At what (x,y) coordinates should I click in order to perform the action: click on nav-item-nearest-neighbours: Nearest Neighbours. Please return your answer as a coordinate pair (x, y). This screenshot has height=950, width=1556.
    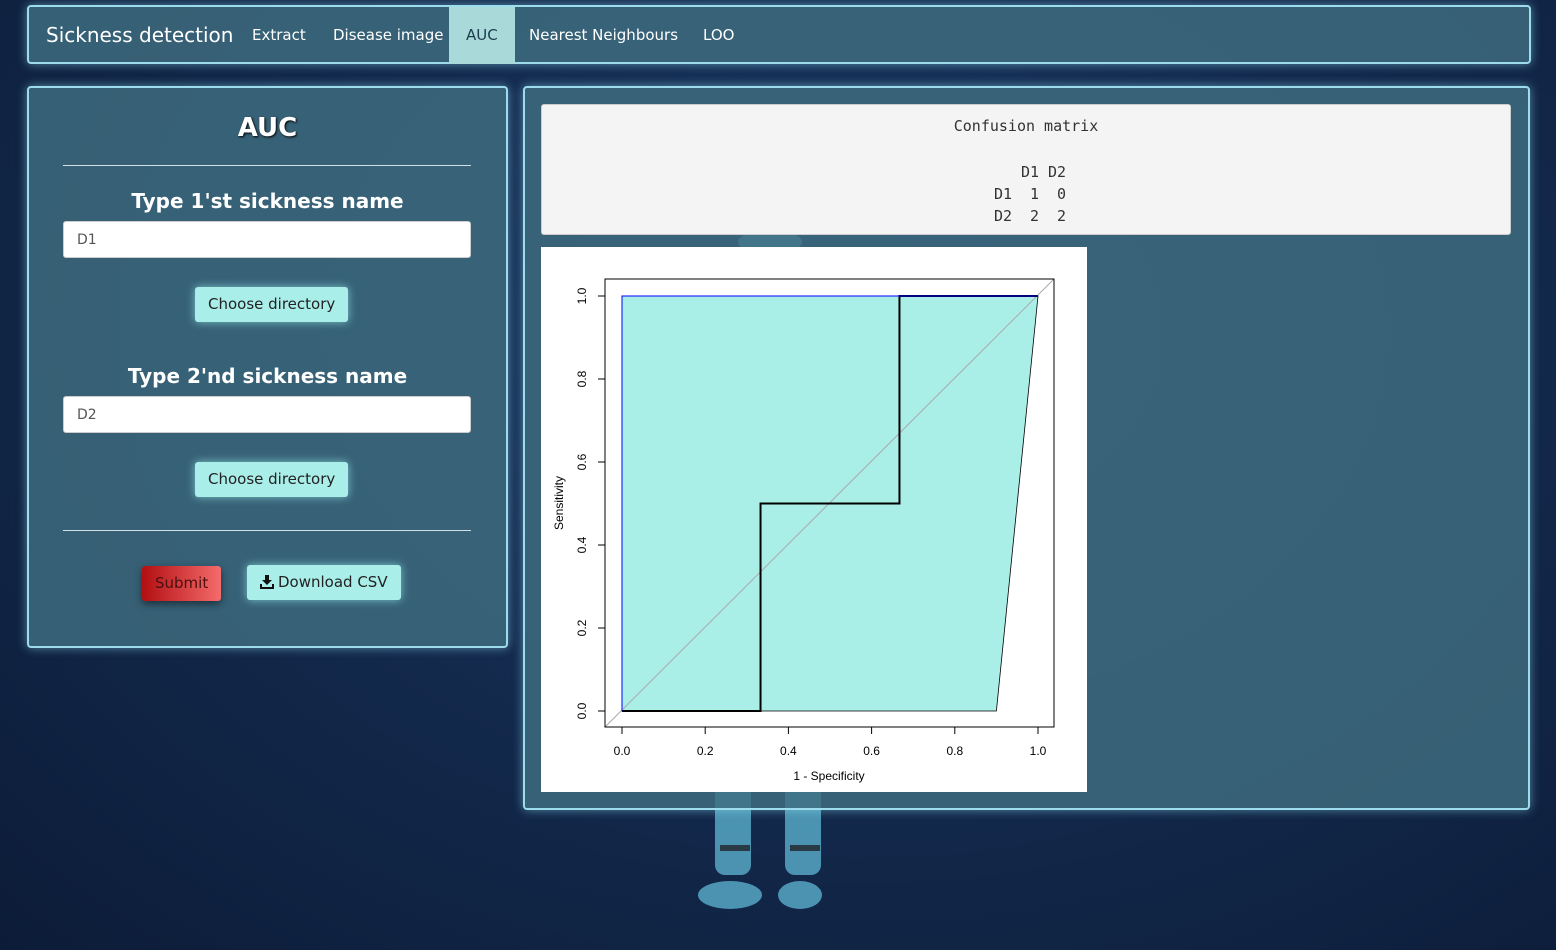
    Looking at the image, I should click on (603, 35).